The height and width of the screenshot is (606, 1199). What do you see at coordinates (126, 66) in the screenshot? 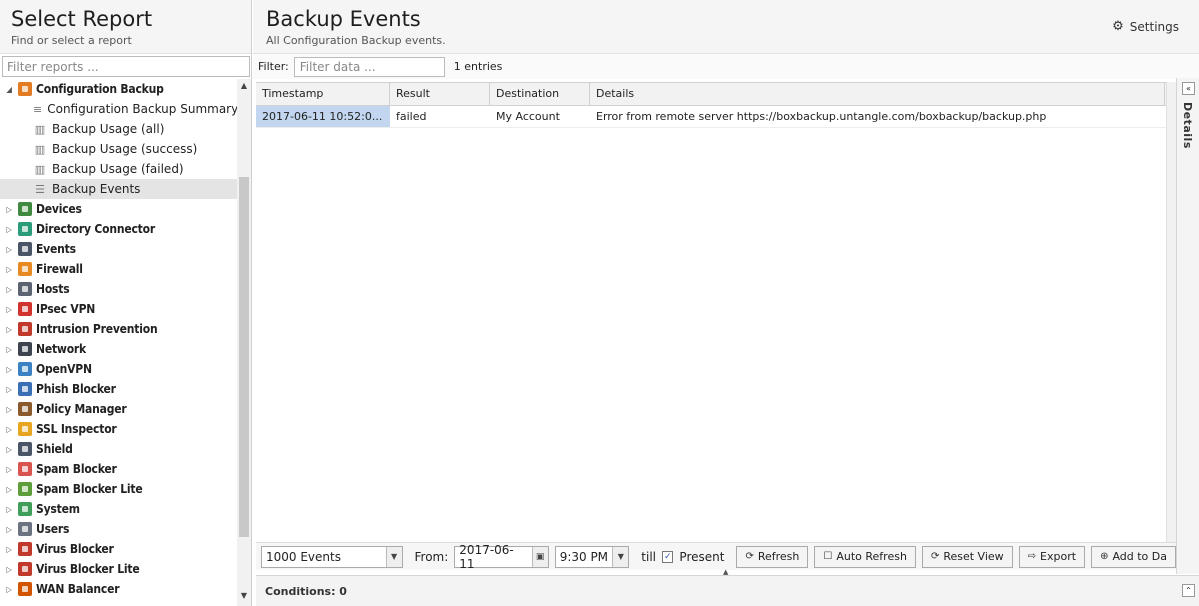
I see `report-filter-input` at bounding box center [126, 66].